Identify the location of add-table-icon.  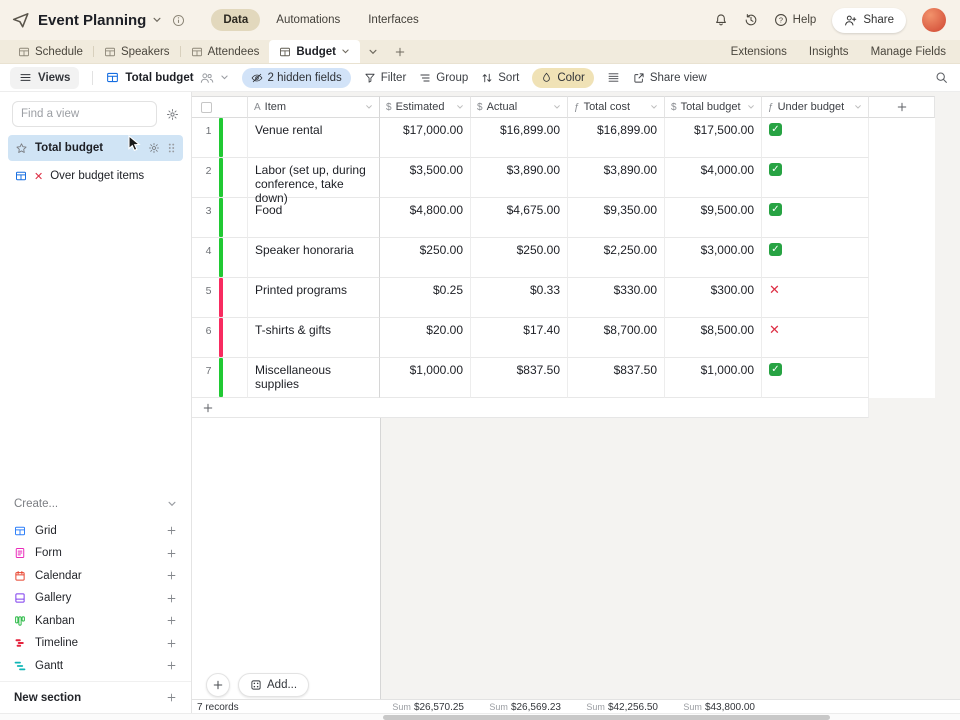
(400, 51).